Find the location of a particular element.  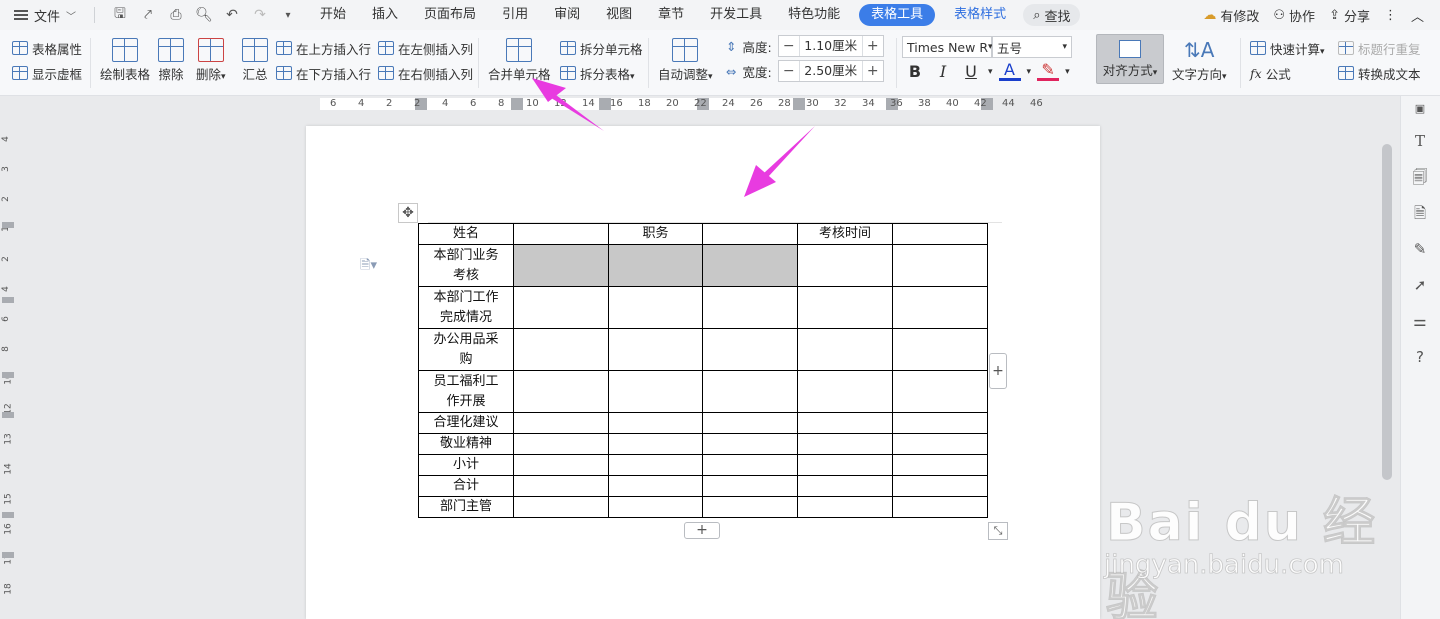

width-increment-button: + is located at coordinates (873, 71).